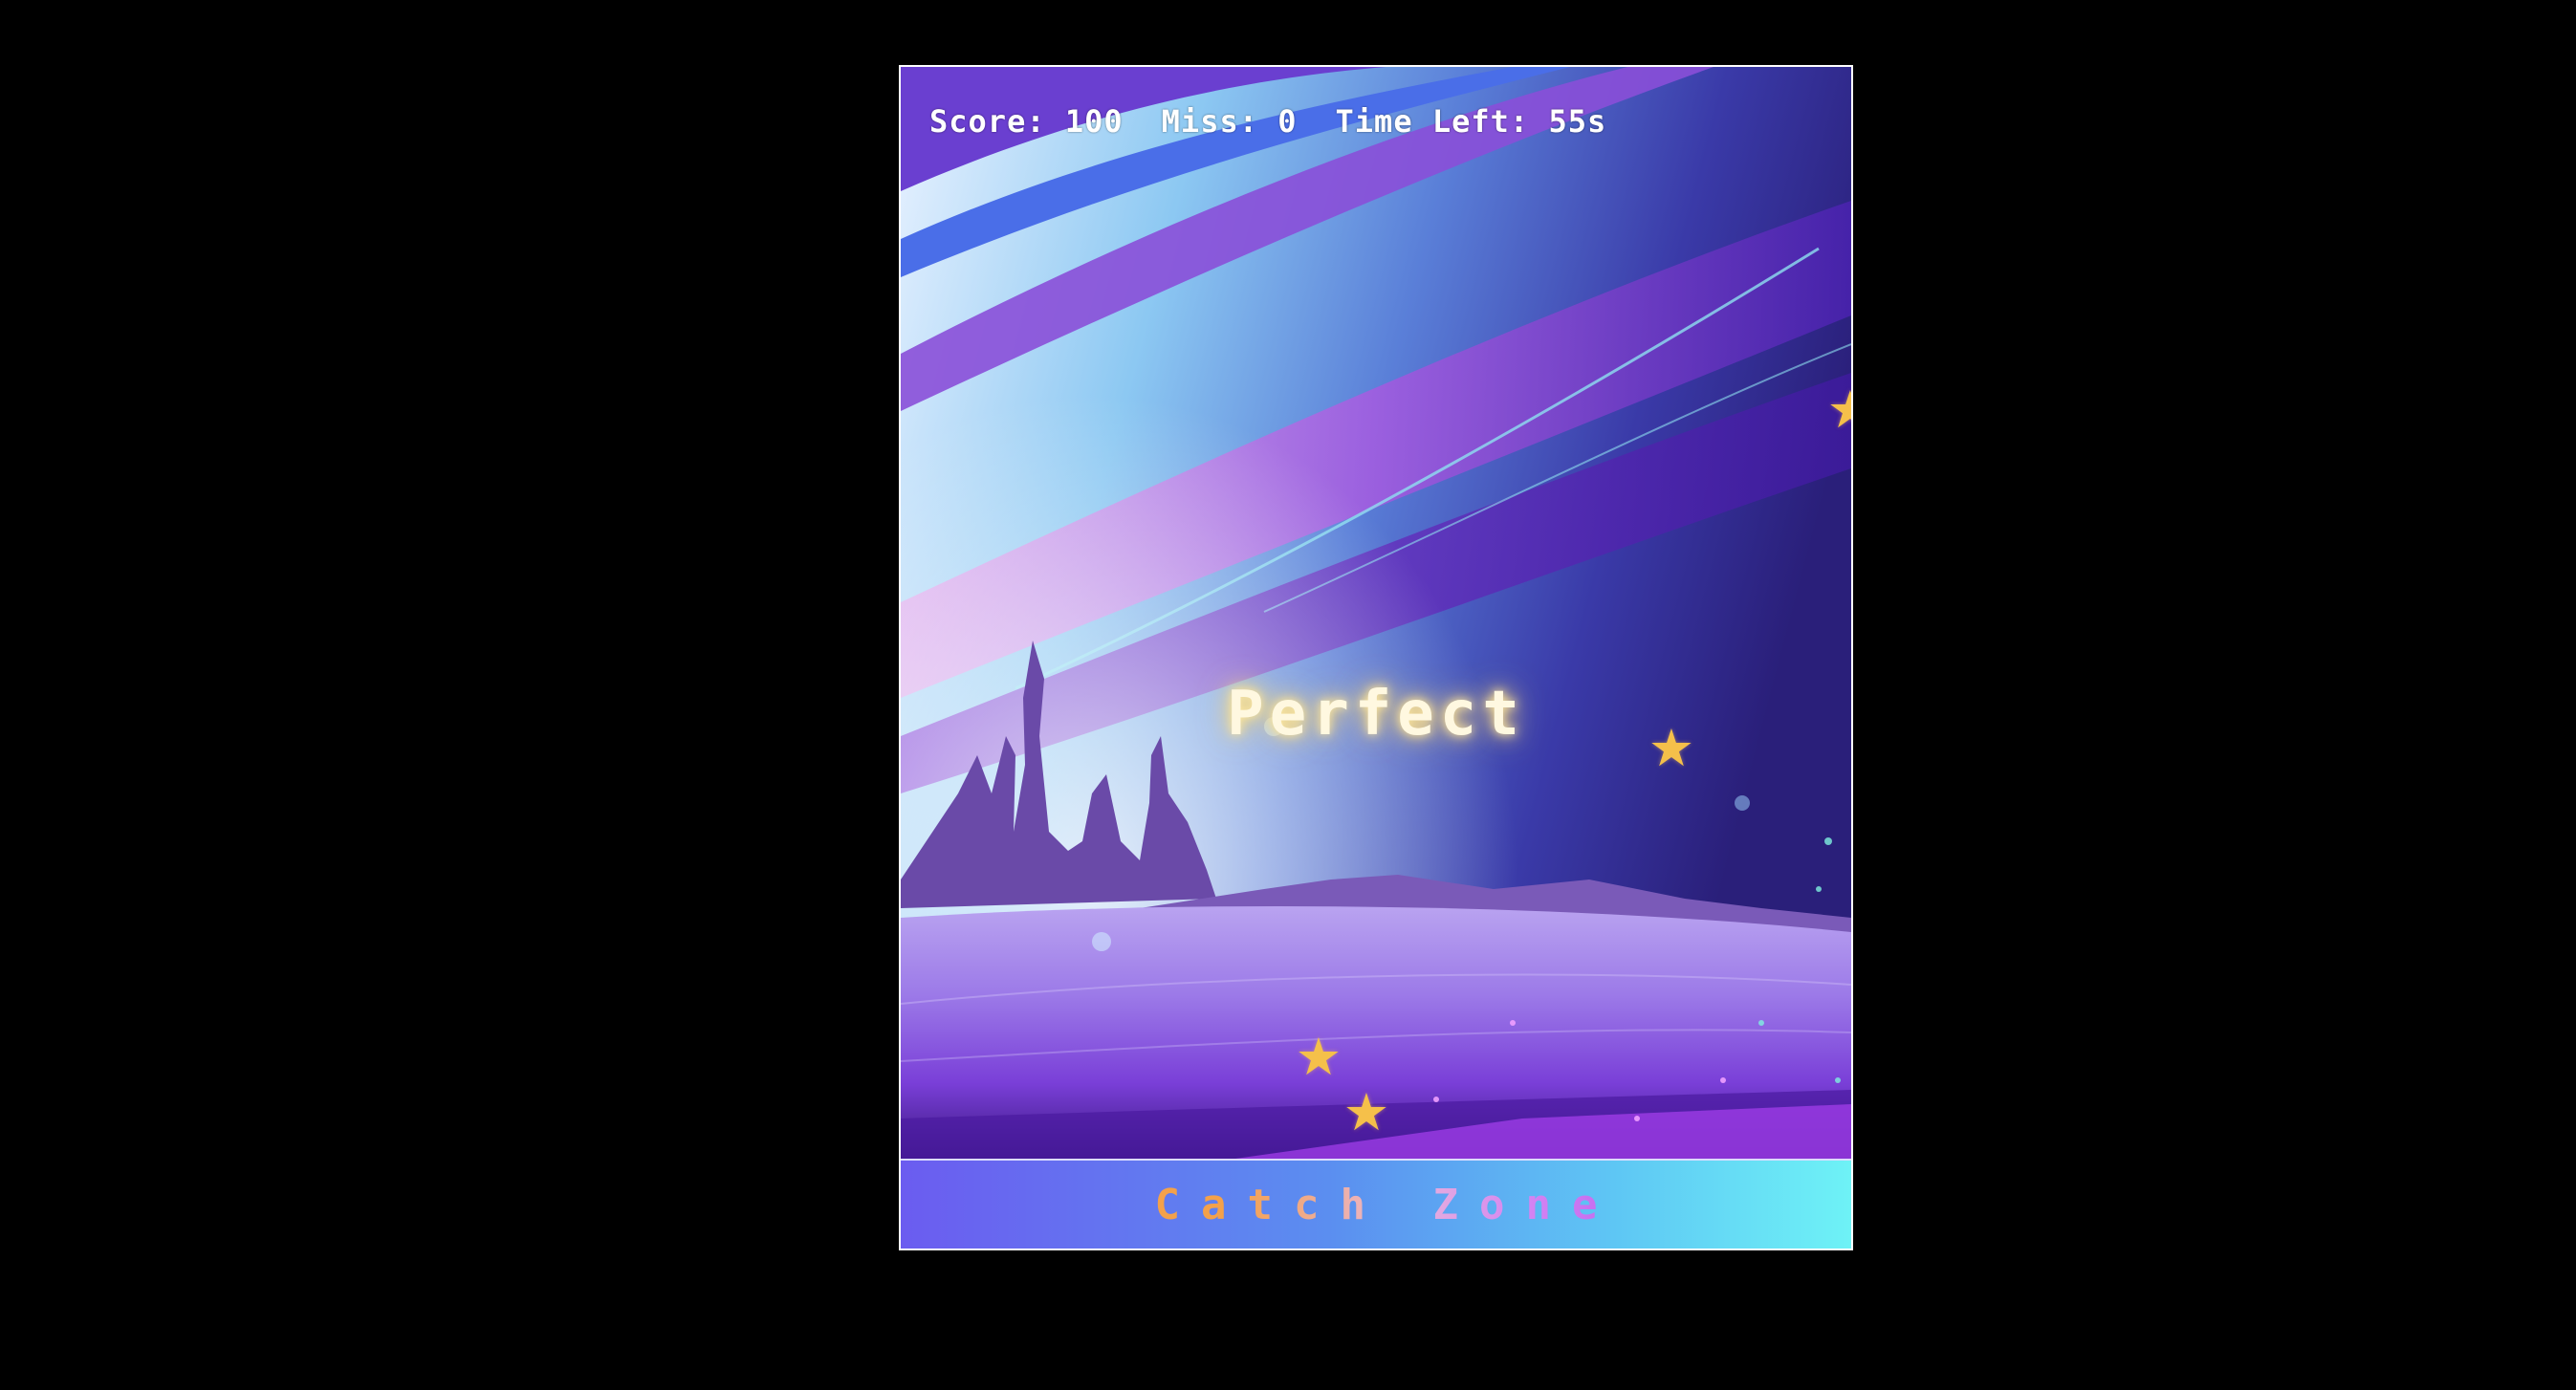  Describe the element at coordinates (1432, 121) in the screenshot. I see `time-label: Time Left:` at that location.